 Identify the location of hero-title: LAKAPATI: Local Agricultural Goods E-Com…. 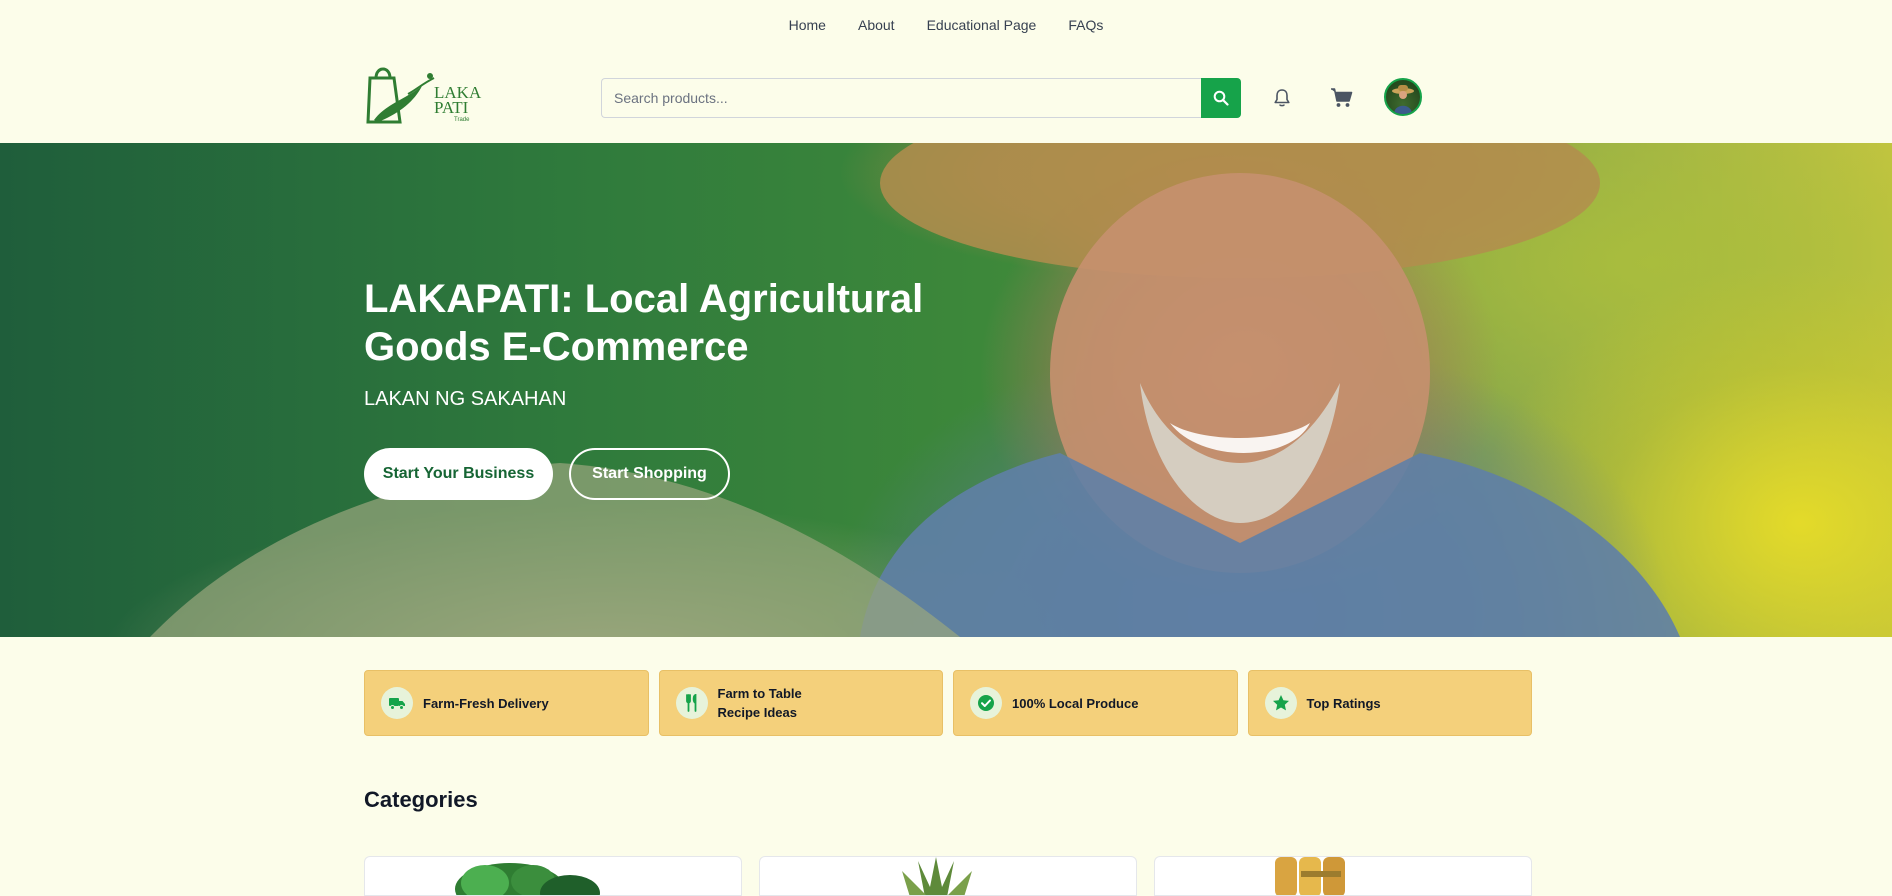
(644, 323).